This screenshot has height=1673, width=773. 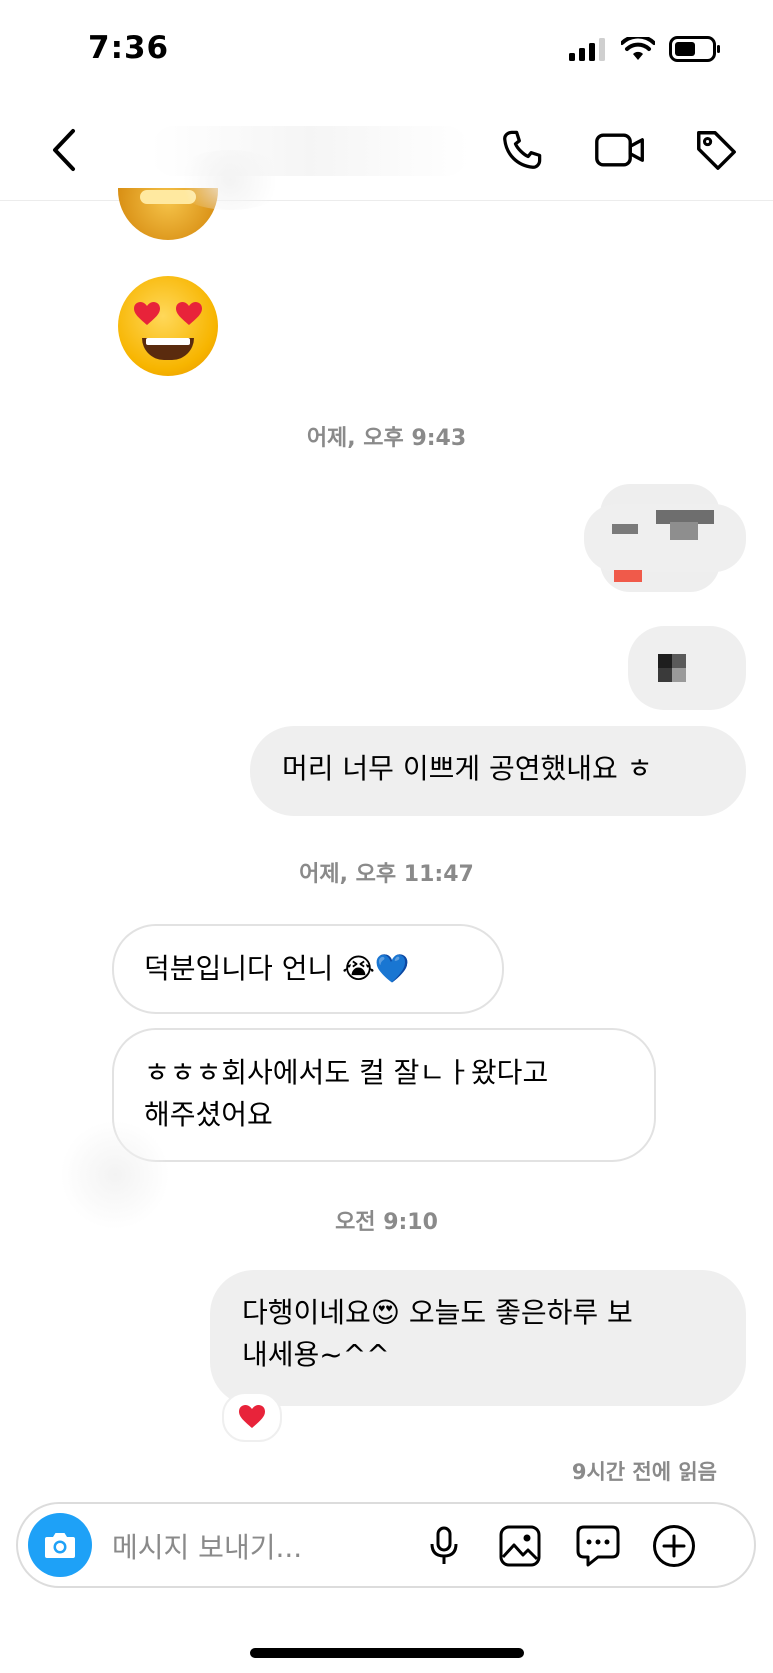 I want to click on plus-circle-icon, so click(x=674, y=1546).